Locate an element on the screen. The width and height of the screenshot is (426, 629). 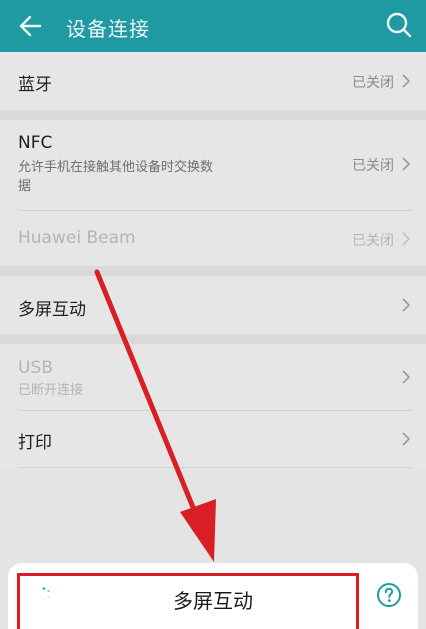
bluetooth-status: 已关闭 is located at coordinates (373, 83).